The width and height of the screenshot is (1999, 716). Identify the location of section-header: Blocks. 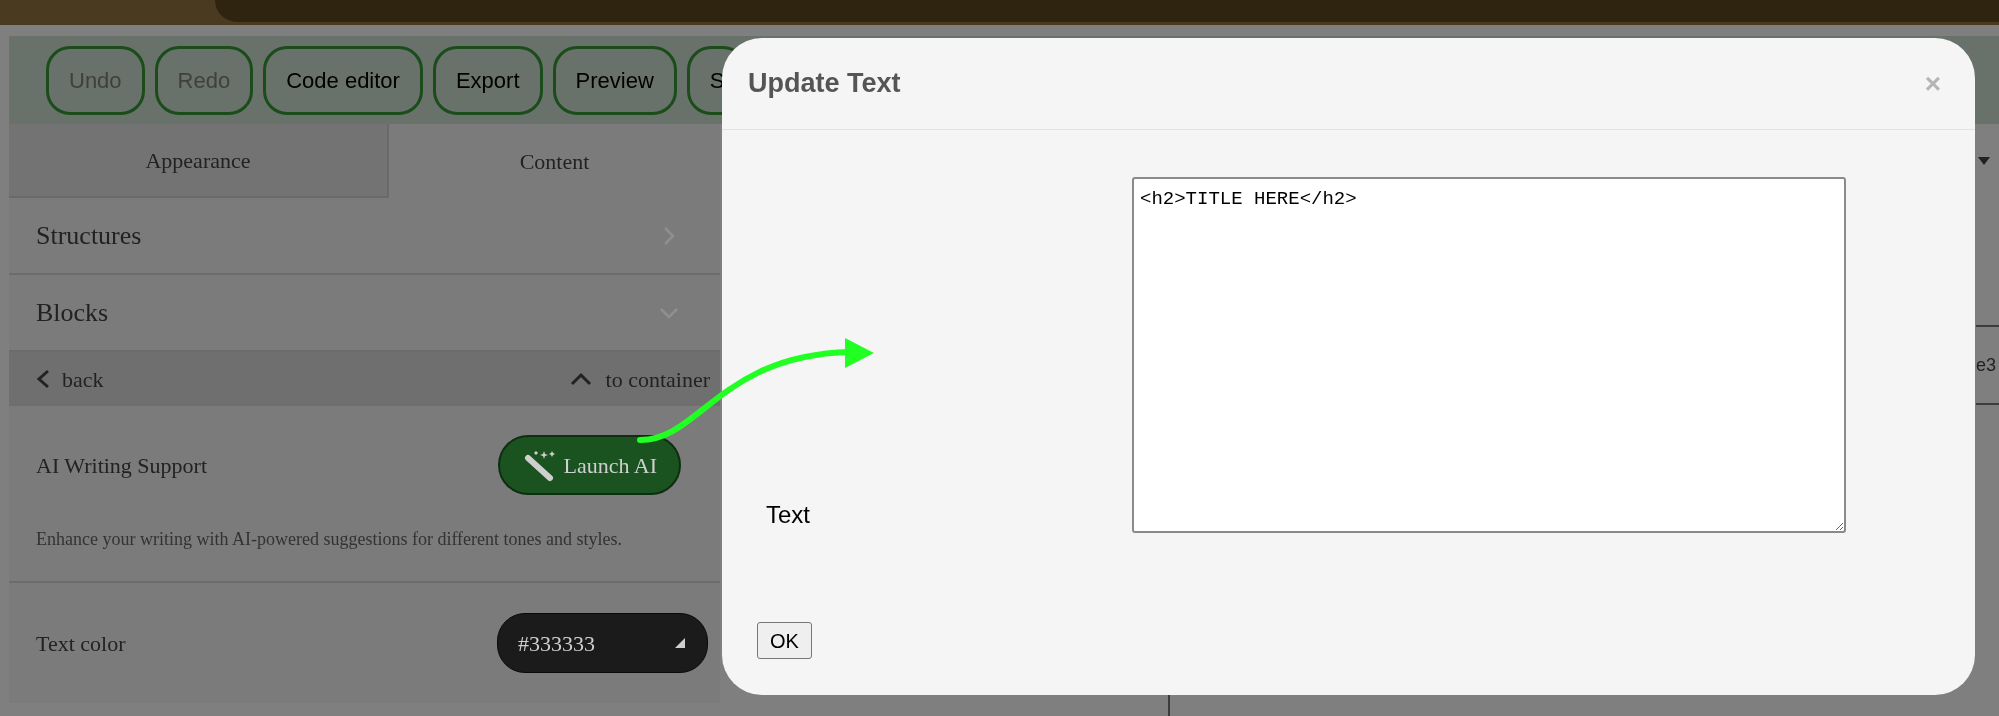
(364, 313).